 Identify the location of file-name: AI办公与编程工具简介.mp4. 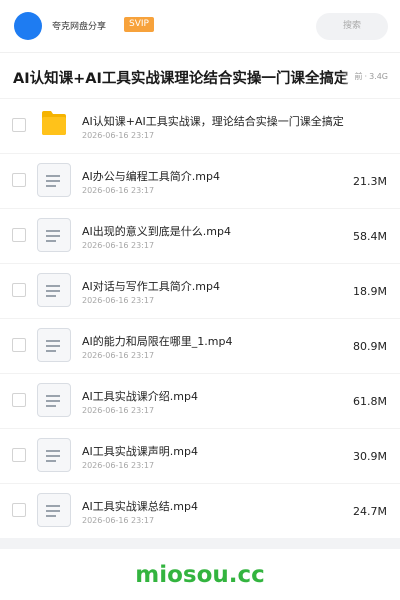
(151, 176).